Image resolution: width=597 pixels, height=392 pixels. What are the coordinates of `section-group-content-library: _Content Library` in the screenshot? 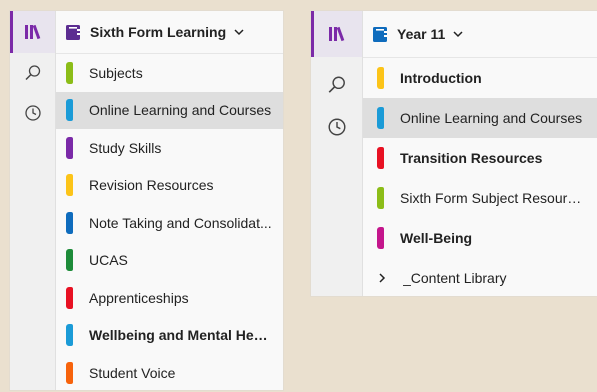 It's located at (480, 278).